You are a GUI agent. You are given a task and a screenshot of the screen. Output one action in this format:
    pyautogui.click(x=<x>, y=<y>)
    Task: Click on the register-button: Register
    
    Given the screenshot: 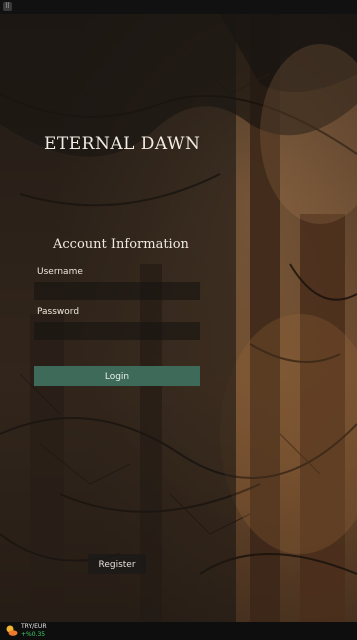 What is the action you would take?
    pyautogui.click(x=117, y=564)
    